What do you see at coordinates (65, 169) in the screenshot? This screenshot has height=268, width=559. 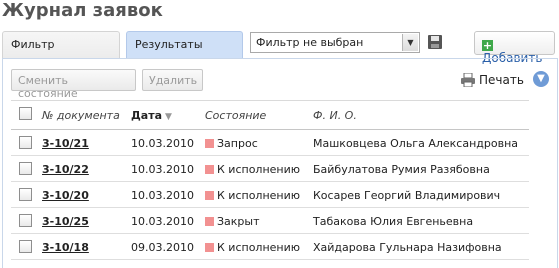 I see `document-link: 3-10/22` at bounding box center [65, 169].